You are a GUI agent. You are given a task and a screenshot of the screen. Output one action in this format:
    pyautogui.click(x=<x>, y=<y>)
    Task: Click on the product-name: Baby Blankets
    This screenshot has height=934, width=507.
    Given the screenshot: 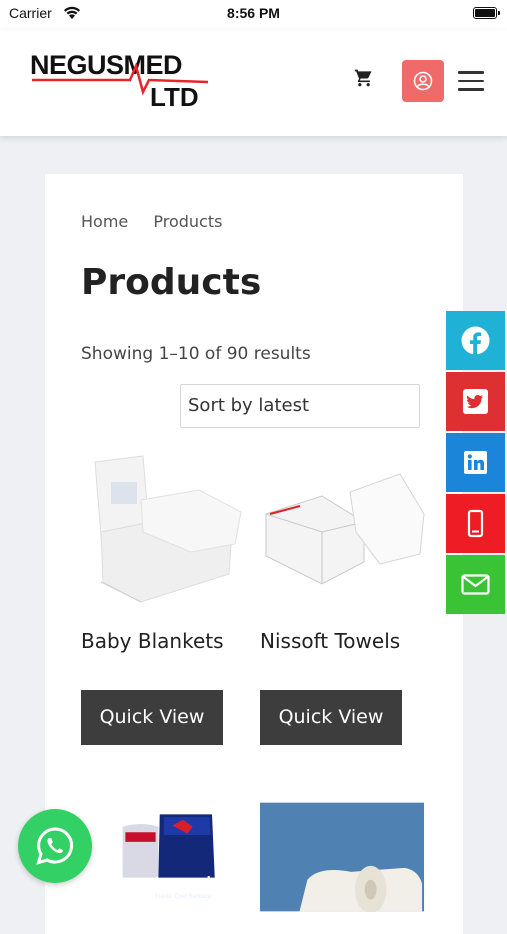 What is the action you would take?
    pyautogui.click(x=152, y=641)
    